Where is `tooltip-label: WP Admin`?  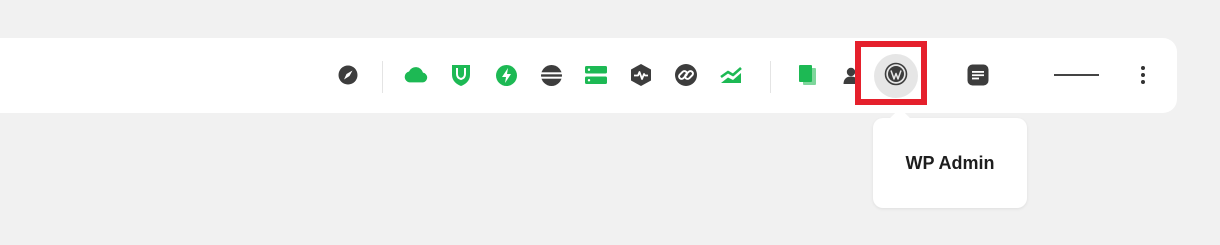 tooltip-label: WP Admin is located at coordinates (950, 162).